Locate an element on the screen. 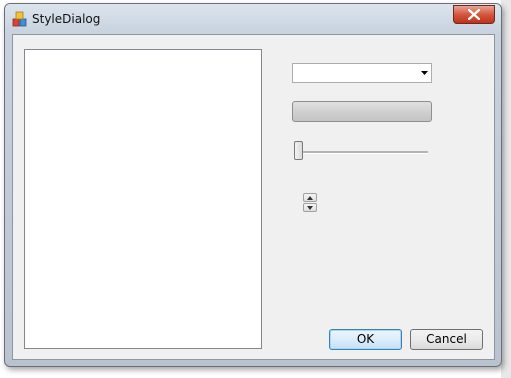 Image resolution: width=511 pixels, height=378 pixels. close-button is located at coordinates (474, 14).